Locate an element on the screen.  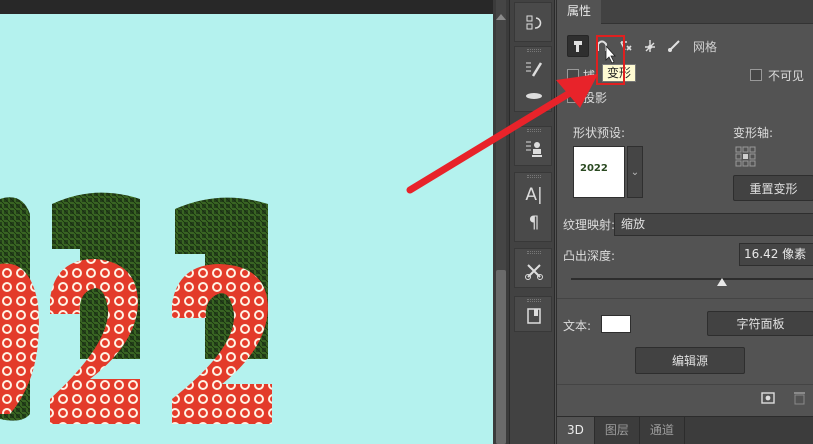
tool-group-clone is located at coordinates (533, 146).